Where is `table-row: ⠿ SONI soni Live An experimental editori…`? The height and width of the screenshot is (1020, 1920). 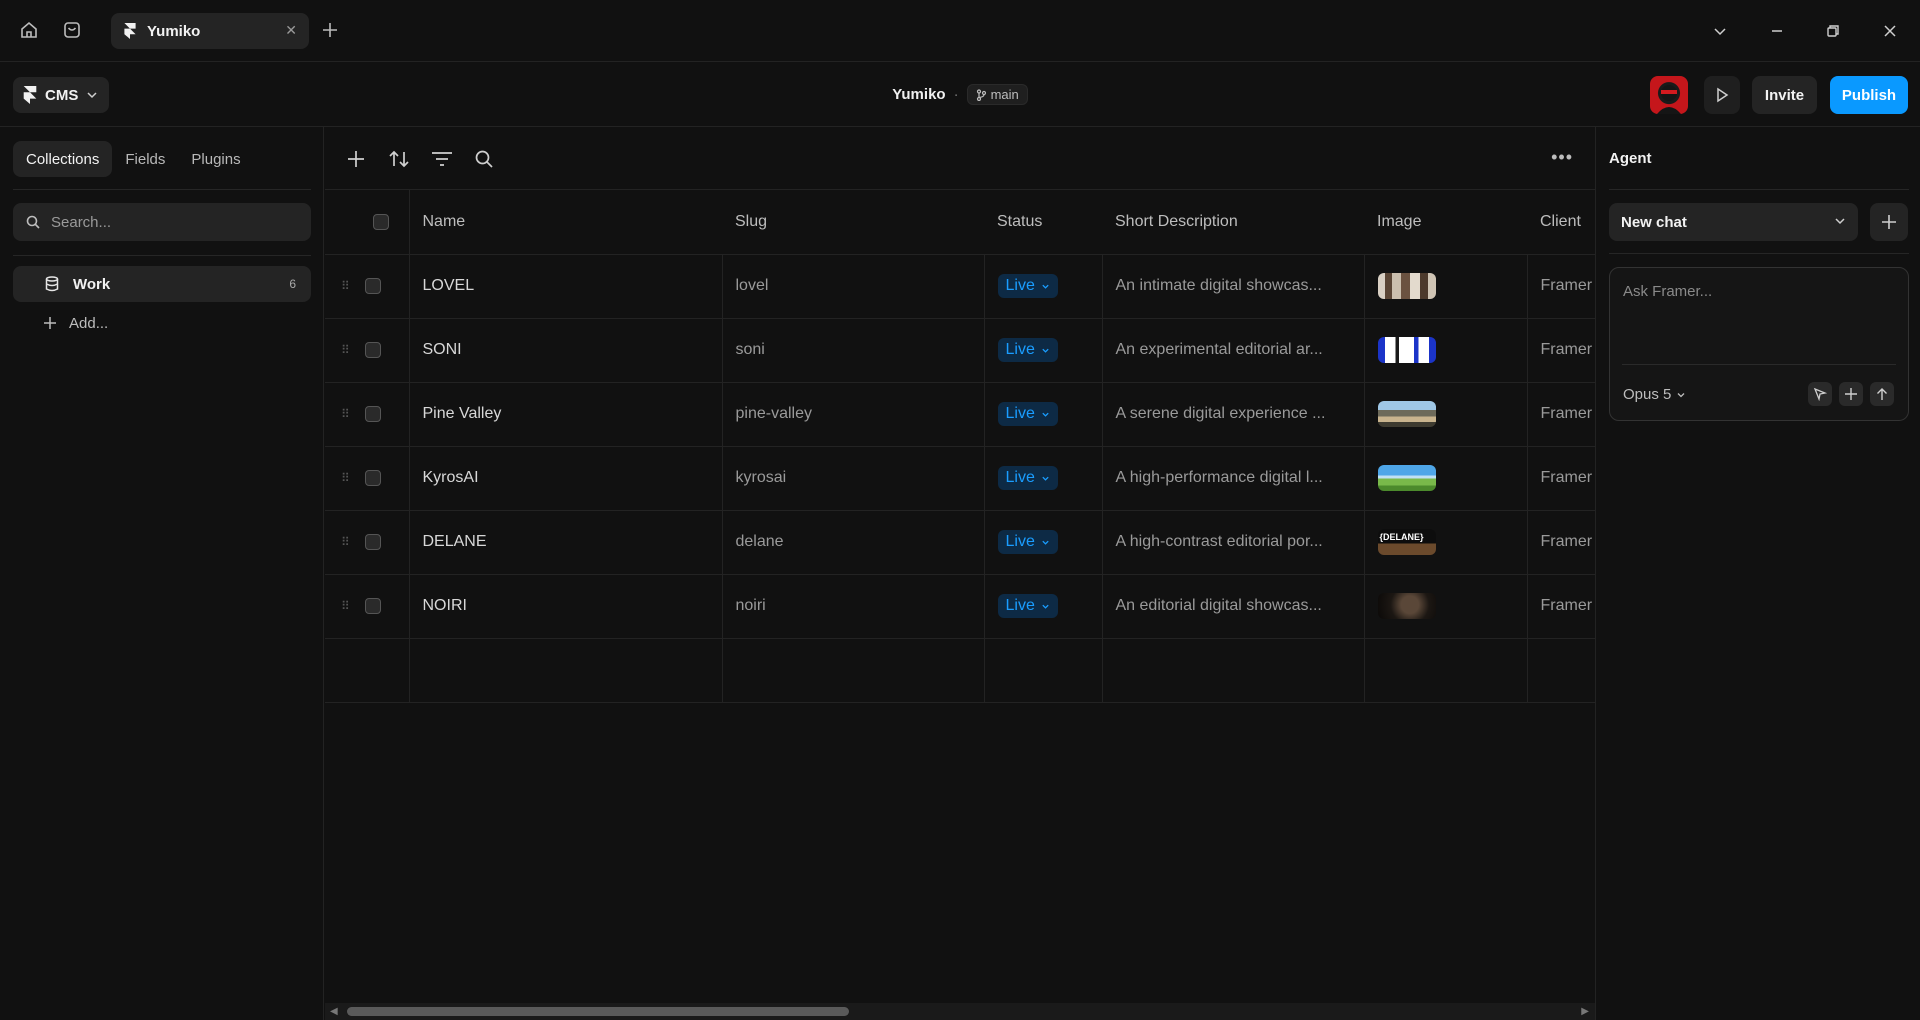 table-row: ⠿ SONI soni Live An experimental editori… is located at coordinates (960, 350).